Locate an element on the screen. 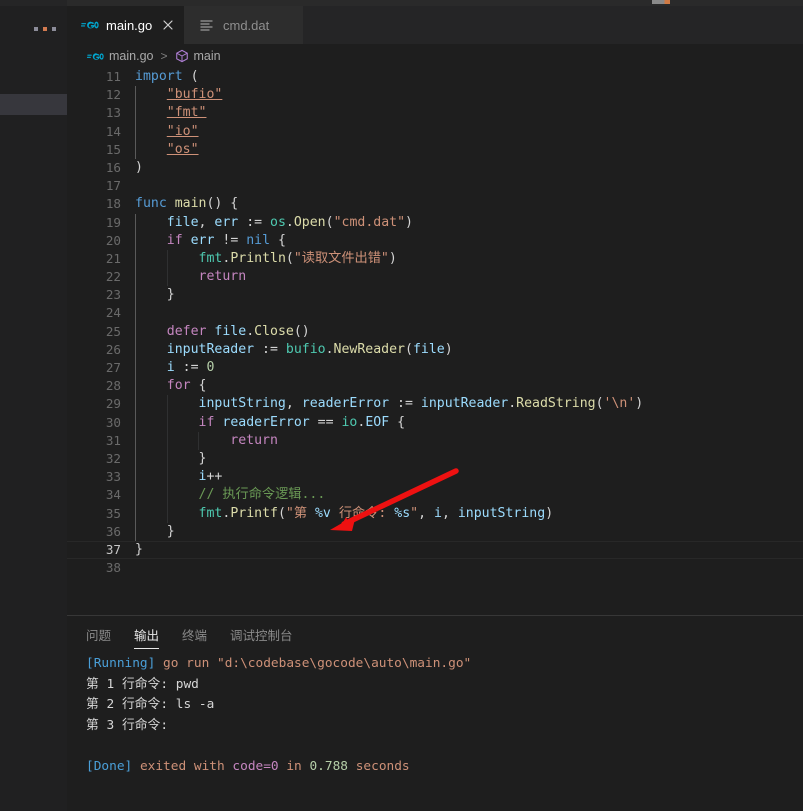  code-line: 13 "fmt" is located at coordinates (435, 113).